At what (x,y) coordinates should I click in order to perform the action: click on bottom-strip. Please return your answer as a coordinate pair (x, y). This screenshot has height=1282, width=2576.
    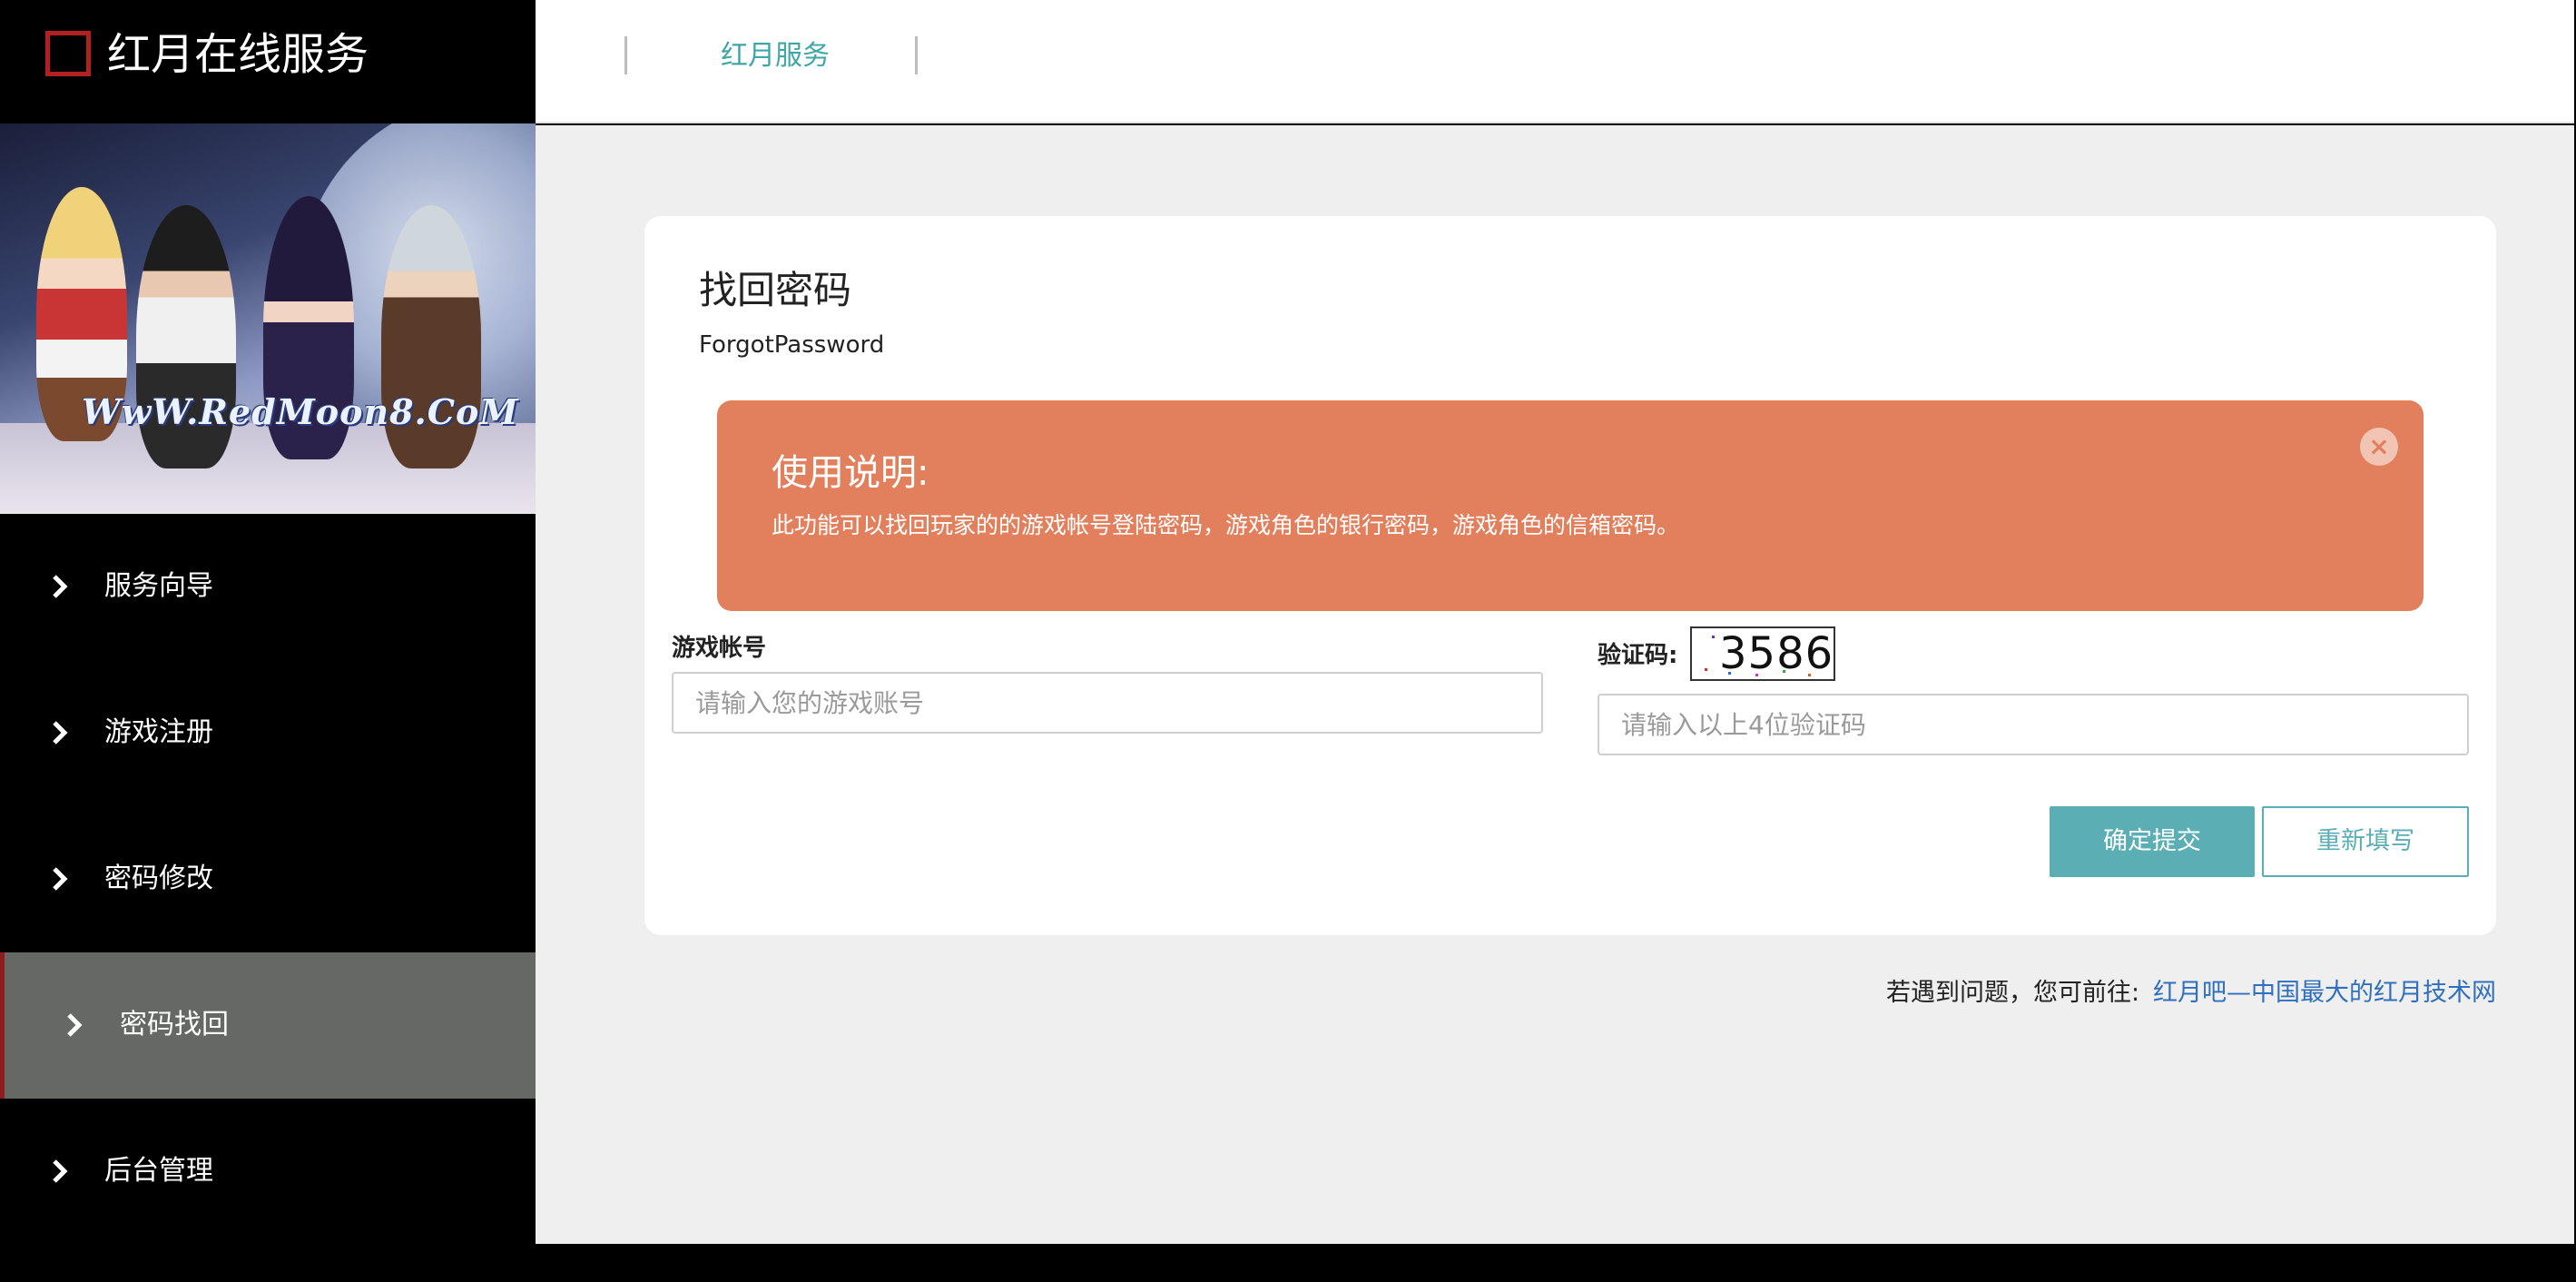
    Looking at the image, I should click on (1288, 1263).